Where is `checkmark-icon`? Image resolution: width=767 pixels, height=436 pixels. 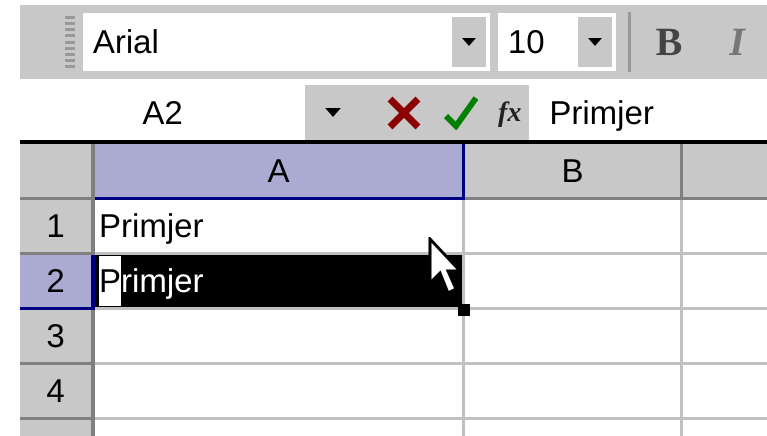
checkmark-icon is located at coordinates (461, 113).